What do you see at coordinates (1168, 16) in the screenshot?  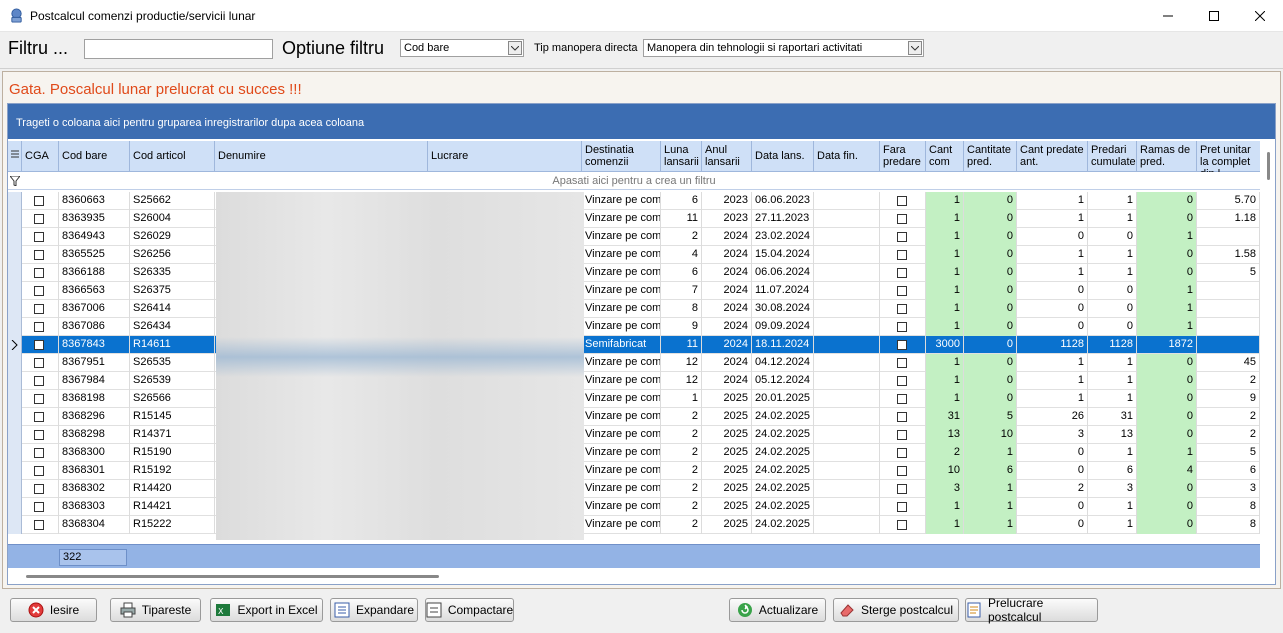 I see `minimize-button` at bounding box center [1168, 16].